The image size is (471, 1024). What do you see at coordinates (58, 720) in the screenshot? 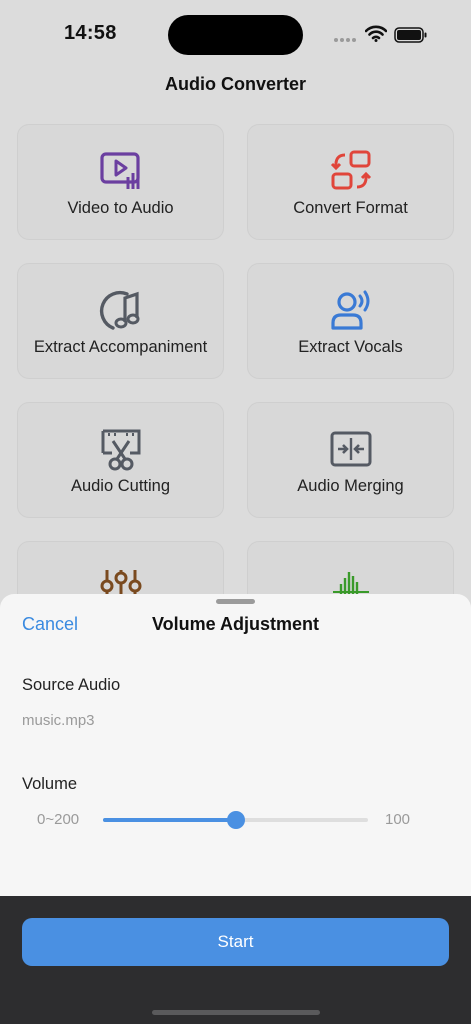
I see `source-audio-value: music.mp3` at bounding box center [58, 720].